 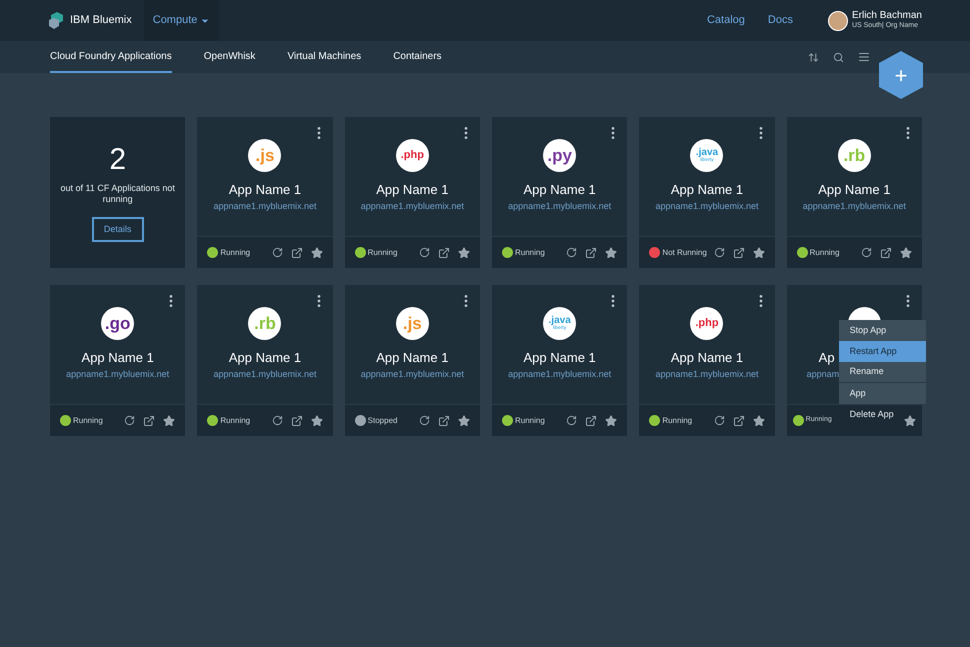 I want to click on status-label: Not Running, so click(x=684, y=252).